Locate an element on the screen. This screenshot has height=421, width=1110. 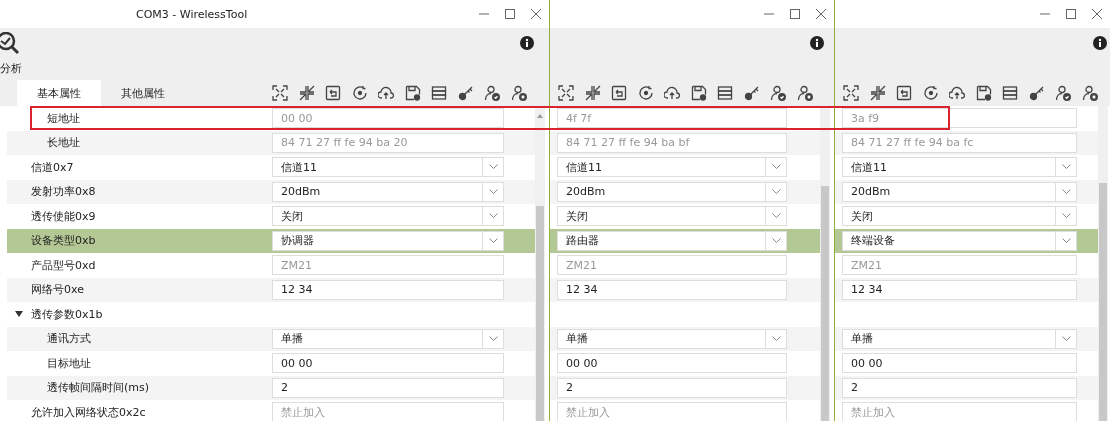
readonly-field: 84 71 27 ff fe 94 ba fc is located at coordinates (959, 142).